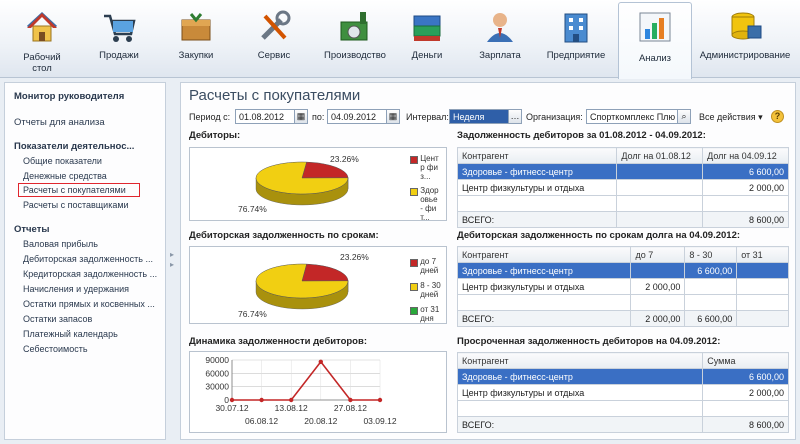  I want to click on section-label: Анализ, so click(655, 58).